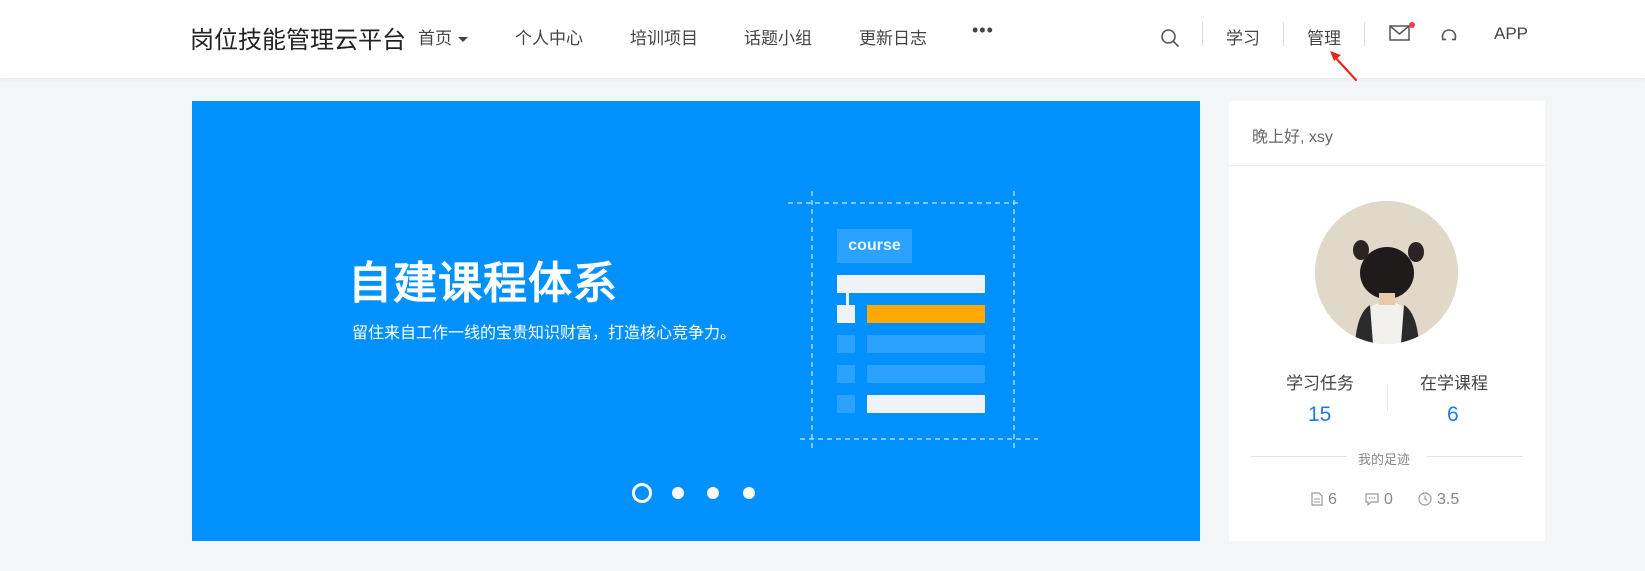  Describe the element at coordinates (1412, 25) in the screenshot. I see `notification-badge` at that location.